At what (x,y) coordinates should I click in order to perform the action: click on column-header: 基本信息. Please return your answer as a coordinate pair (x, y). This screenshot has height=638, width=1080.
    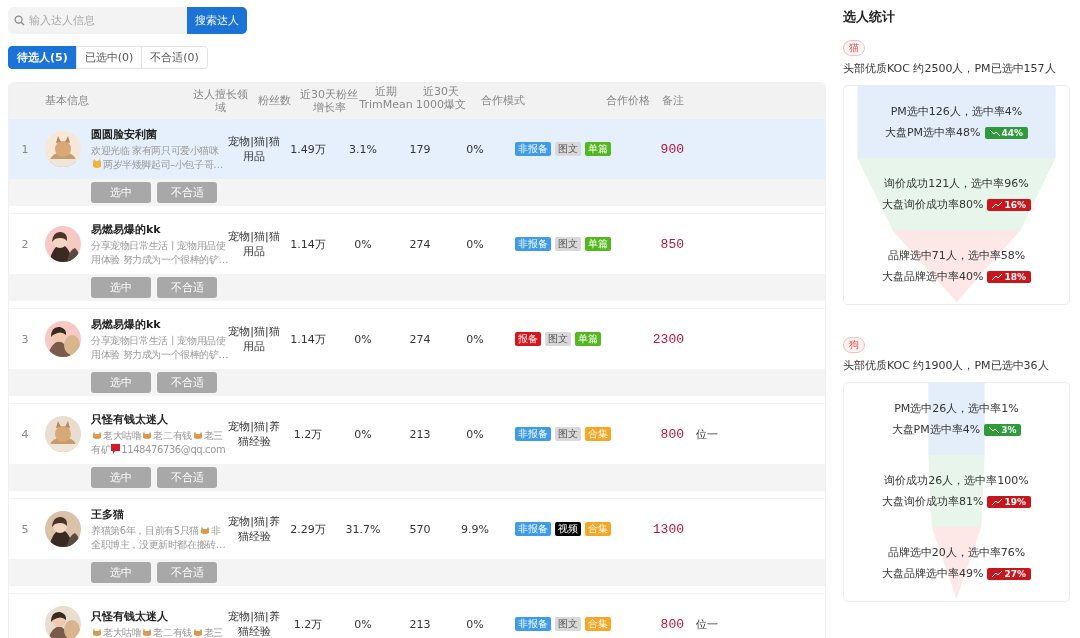
    Looking at the image, I should click on (67, 100).